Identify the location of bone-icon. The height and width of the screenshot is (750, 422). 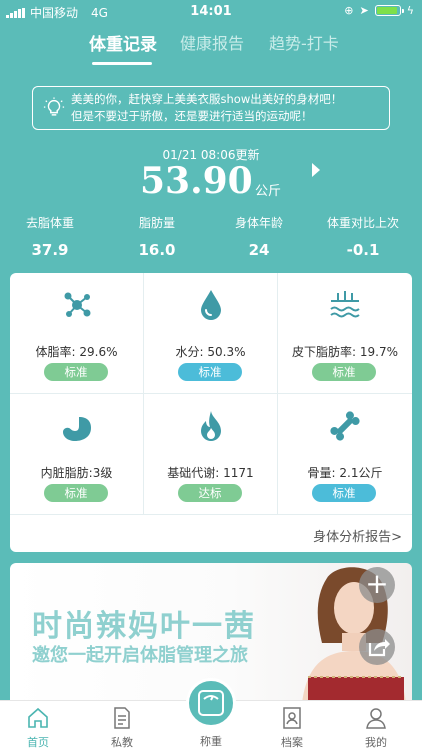
(345, 426).